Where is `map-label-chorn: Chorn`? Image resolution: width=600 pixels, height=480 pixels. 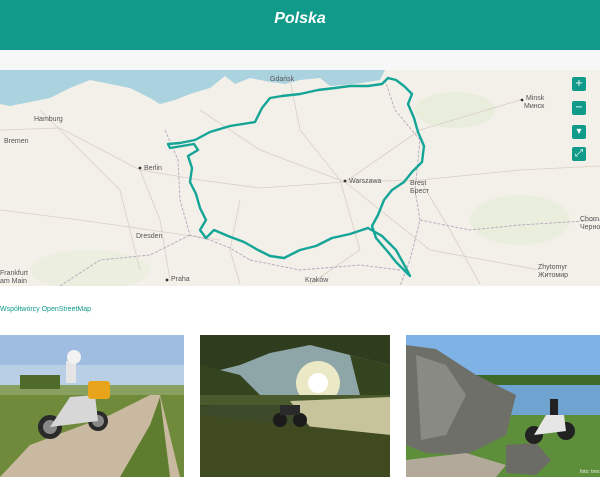 map-label-chorn: Chorn is located at coordinates (590, 219).